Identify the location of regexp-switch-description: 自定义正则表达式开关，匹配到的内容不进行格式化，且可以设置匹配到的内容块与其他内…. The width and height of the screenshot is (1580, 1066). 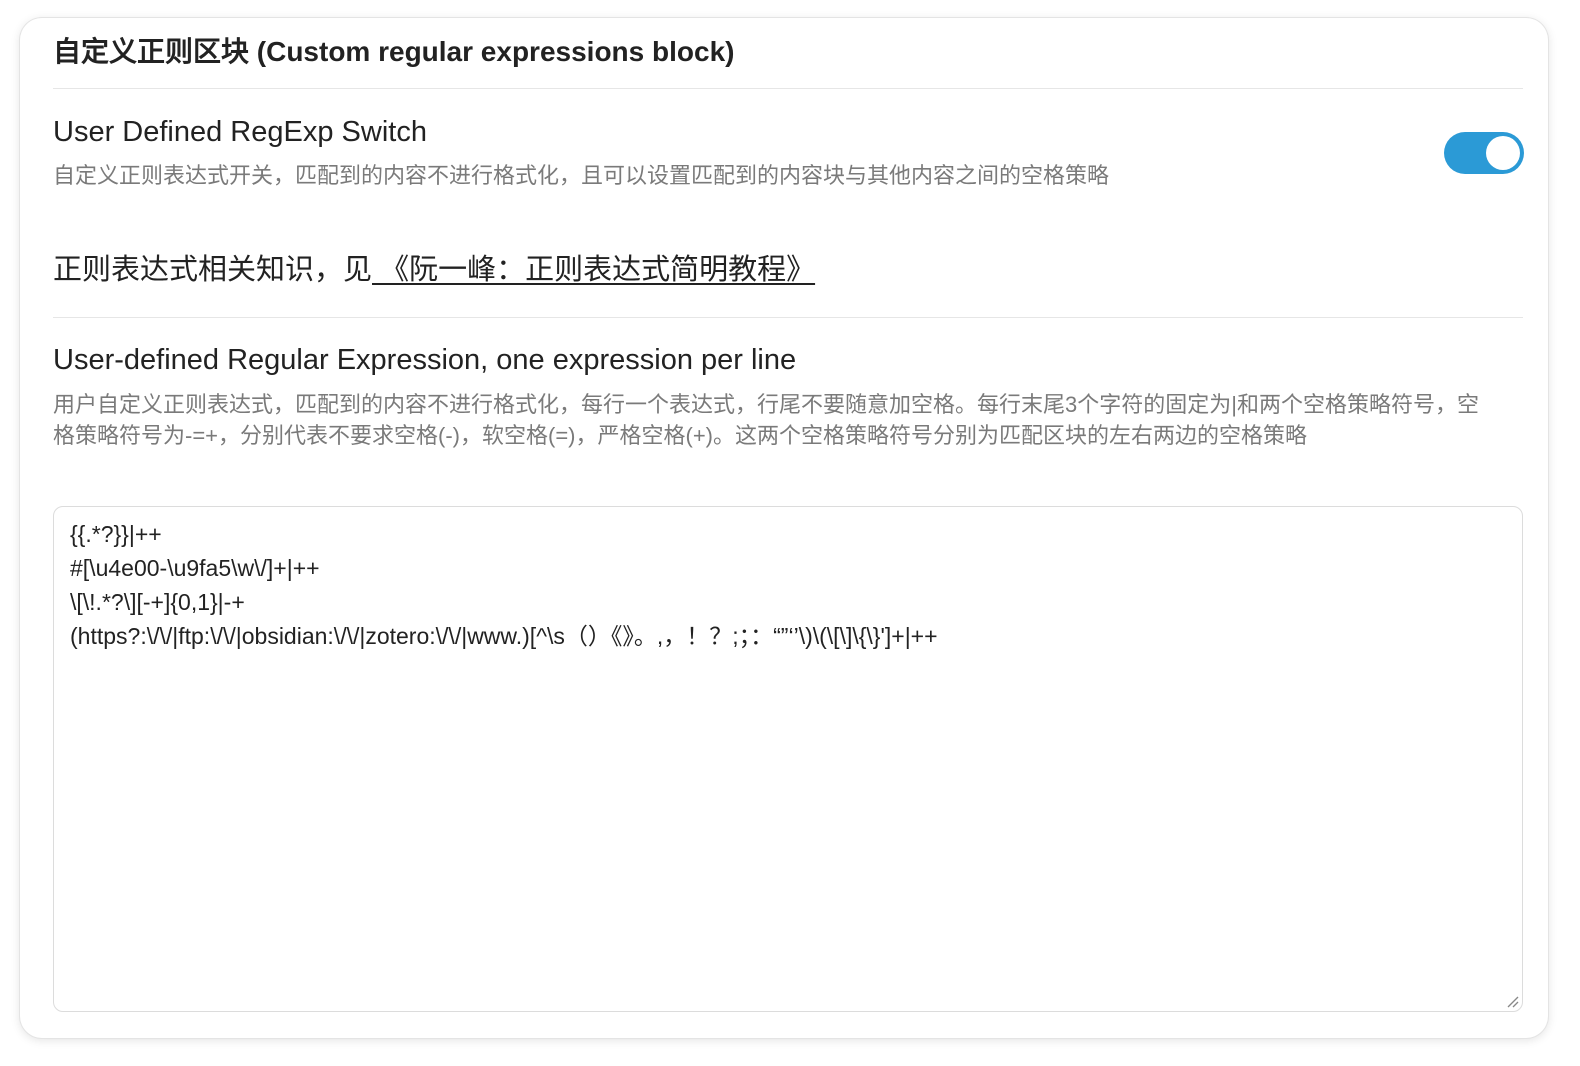
(581, 175).